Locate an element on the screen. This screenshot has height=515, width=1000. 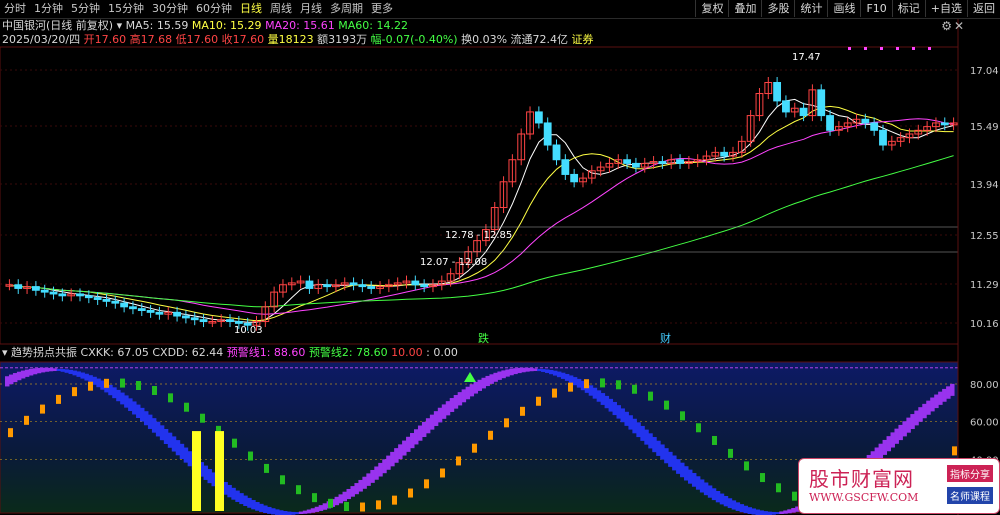
quote-close: 收17.60 is located at coordinates (243, 39).